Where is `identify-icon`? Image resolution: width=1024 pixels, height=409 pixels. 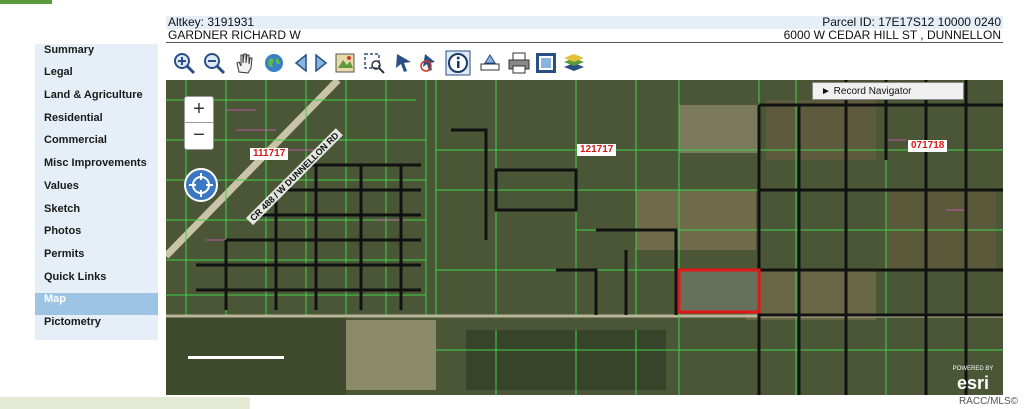
identify-icon is located at coordinates (404, 63).